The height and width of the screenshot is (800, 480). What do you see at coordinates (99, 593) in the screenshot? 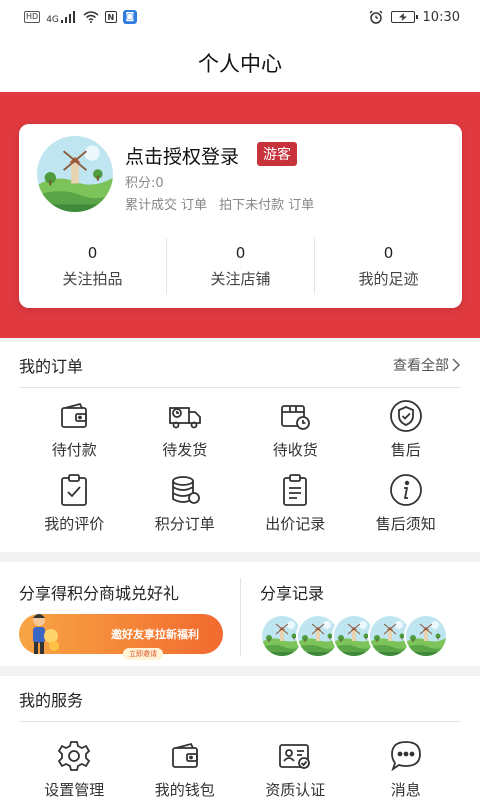
I see `share-points-title: 分享得积分商城兑好礼` at bounding box center [99, 593].